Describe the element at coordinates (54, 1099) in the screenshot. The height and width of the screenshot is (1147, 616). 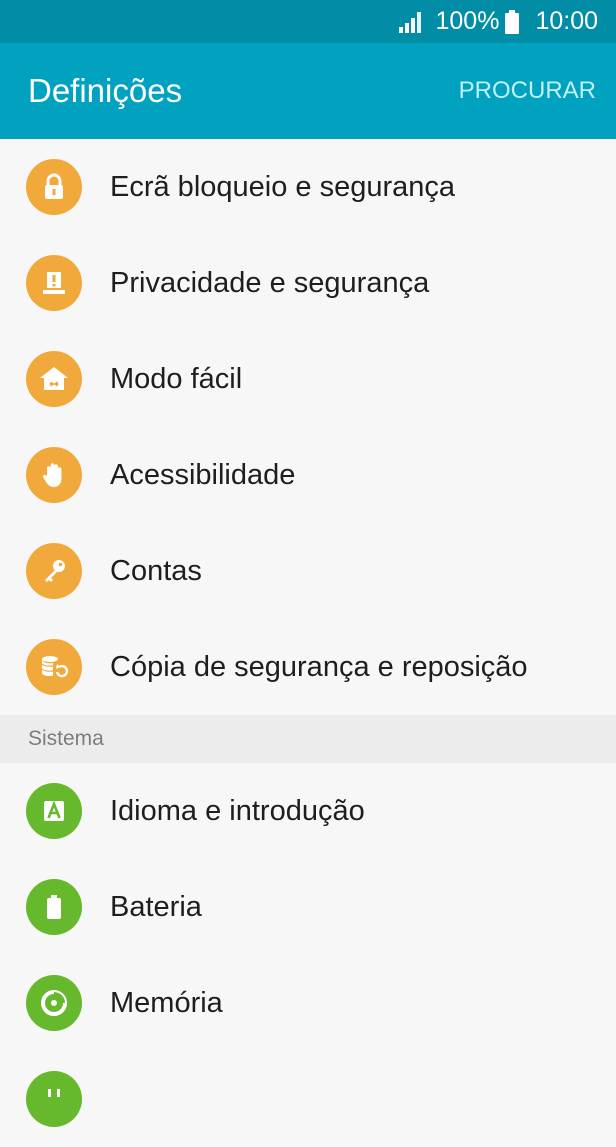
I see `partial-icon` at that location.